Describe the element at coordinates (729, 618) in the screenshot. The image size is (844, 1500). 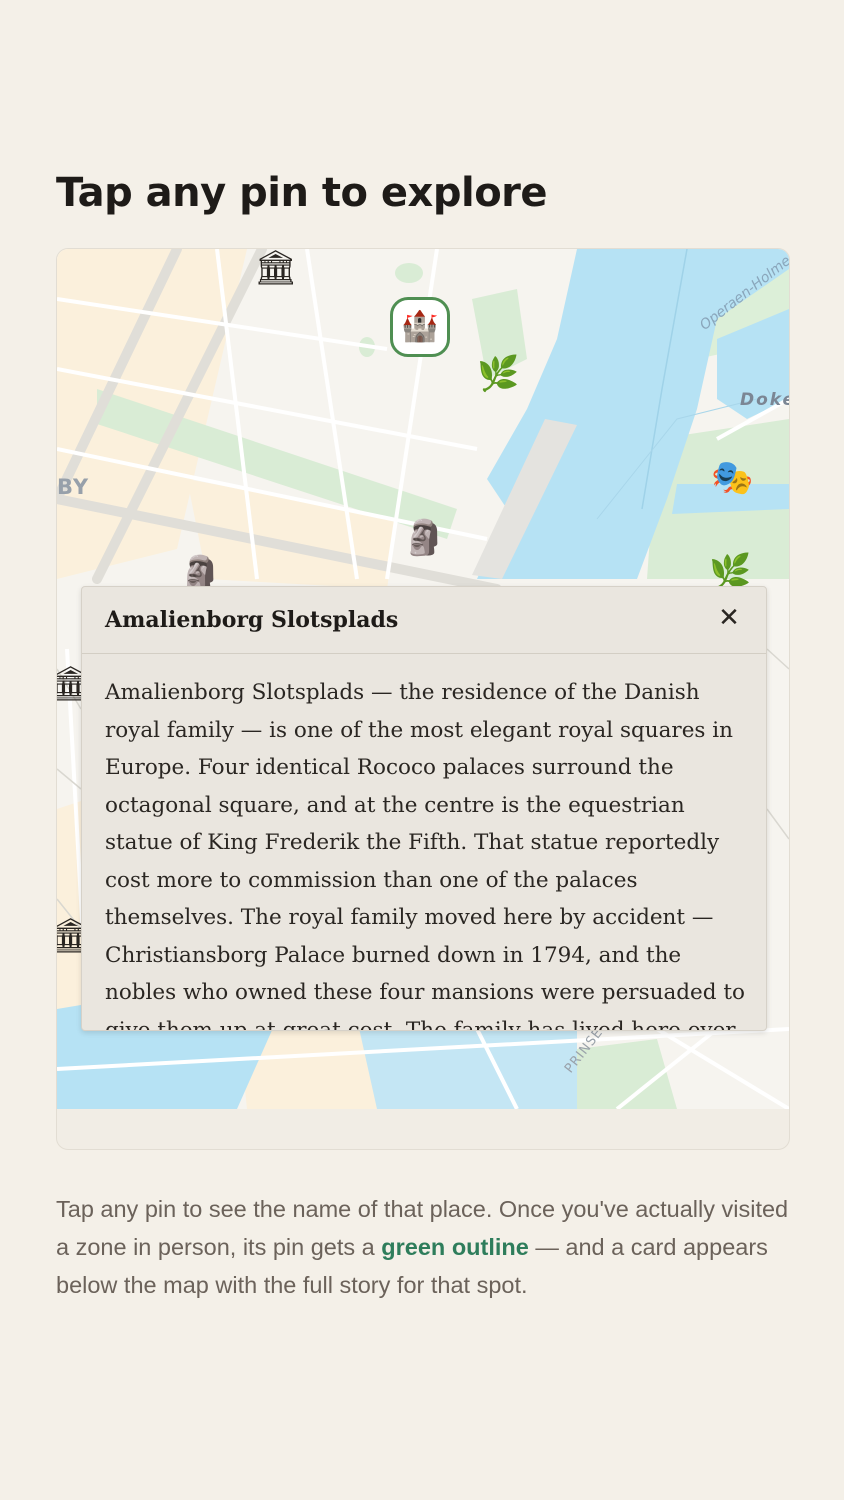
I see `close-icon: ✕` at that location.